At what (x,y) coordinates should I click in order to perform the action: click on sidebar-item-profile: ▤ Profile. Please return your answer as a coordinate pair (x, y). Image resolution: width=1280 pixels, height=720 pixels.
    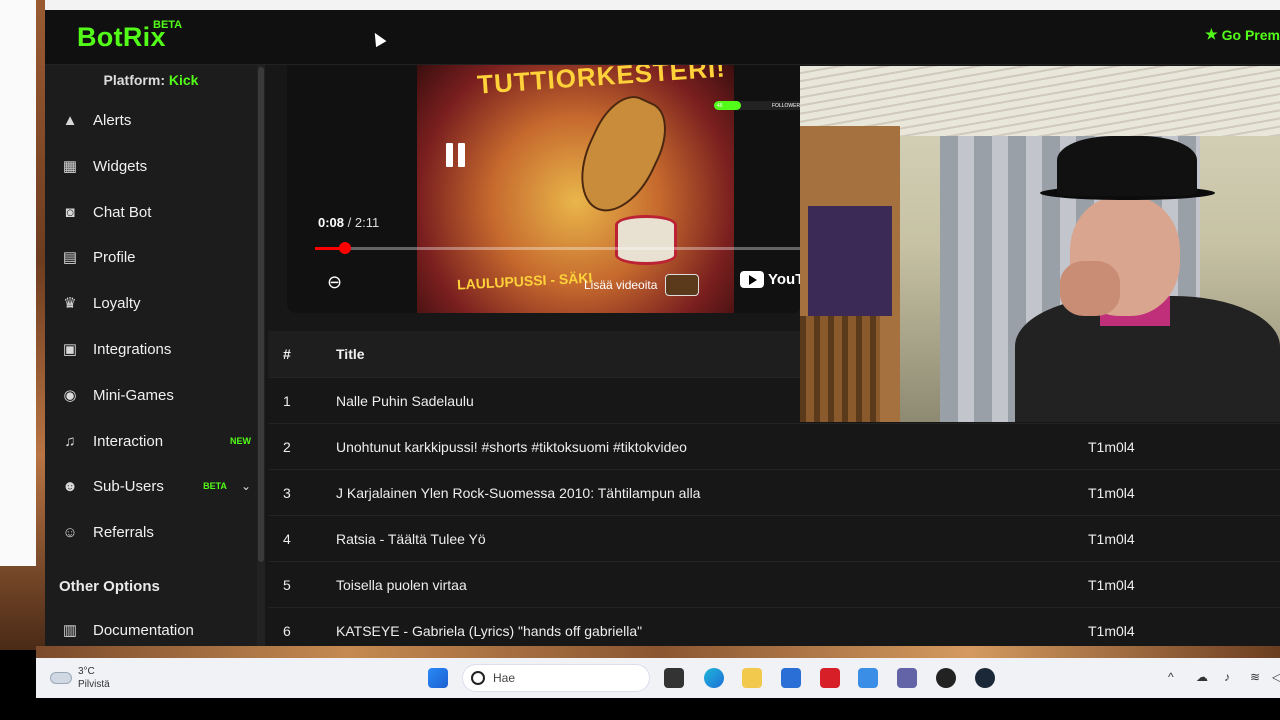
    Looking at the image, I should click on (155, 257).